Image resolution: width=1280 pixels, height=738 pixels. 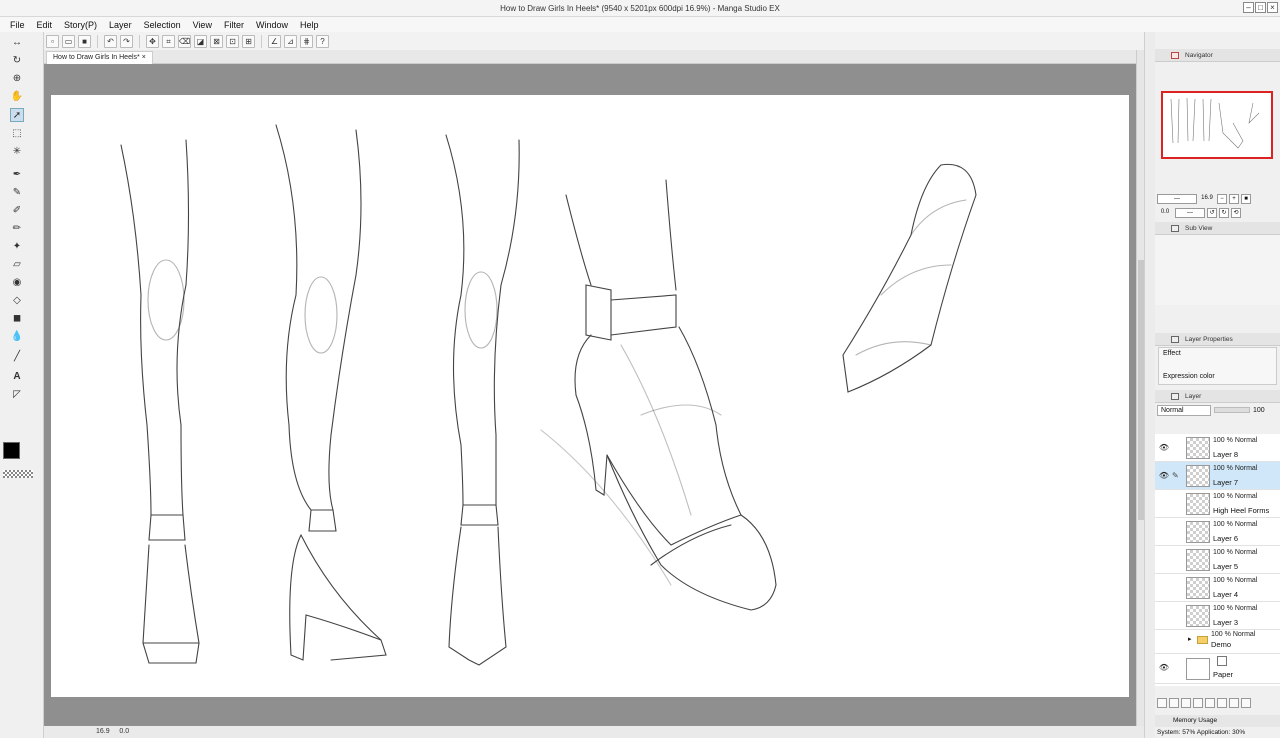 What do you see at coordinates (1246, 199) in the screenshot?
I see `fit-icon: ■` at bounding box center [1246, 199].